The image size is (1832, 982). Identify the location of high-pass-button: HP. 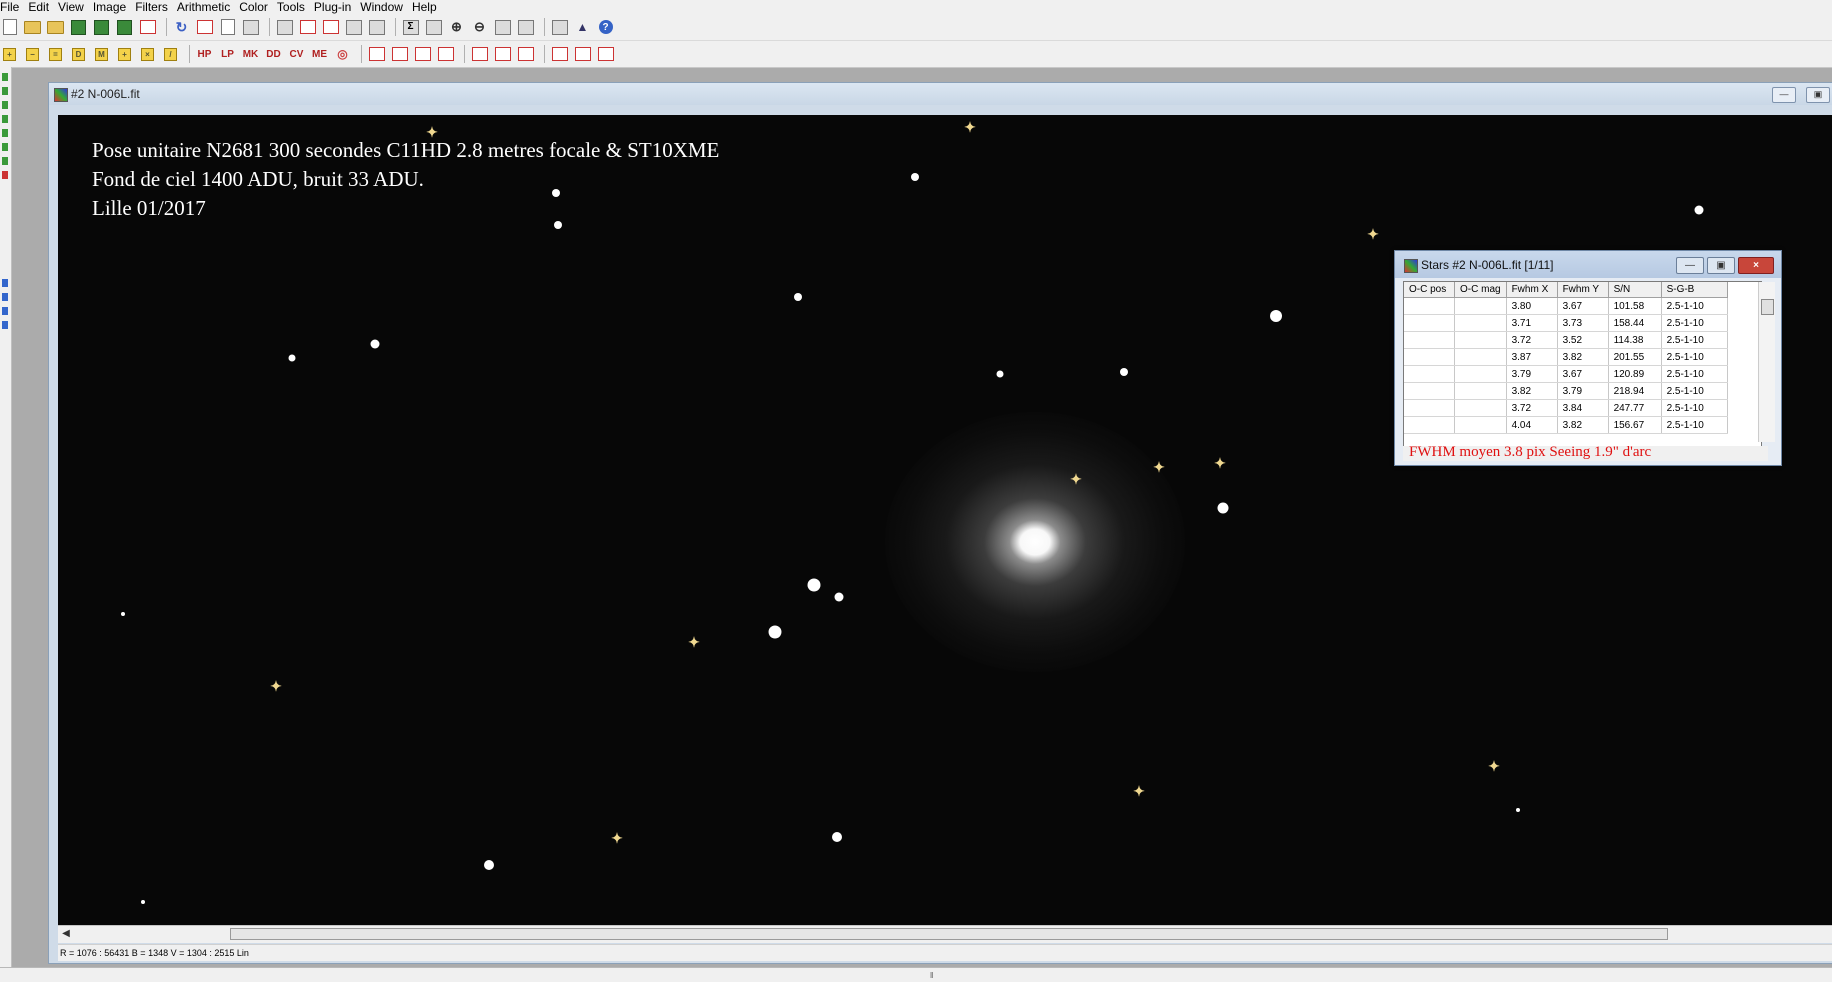
(204, 54).